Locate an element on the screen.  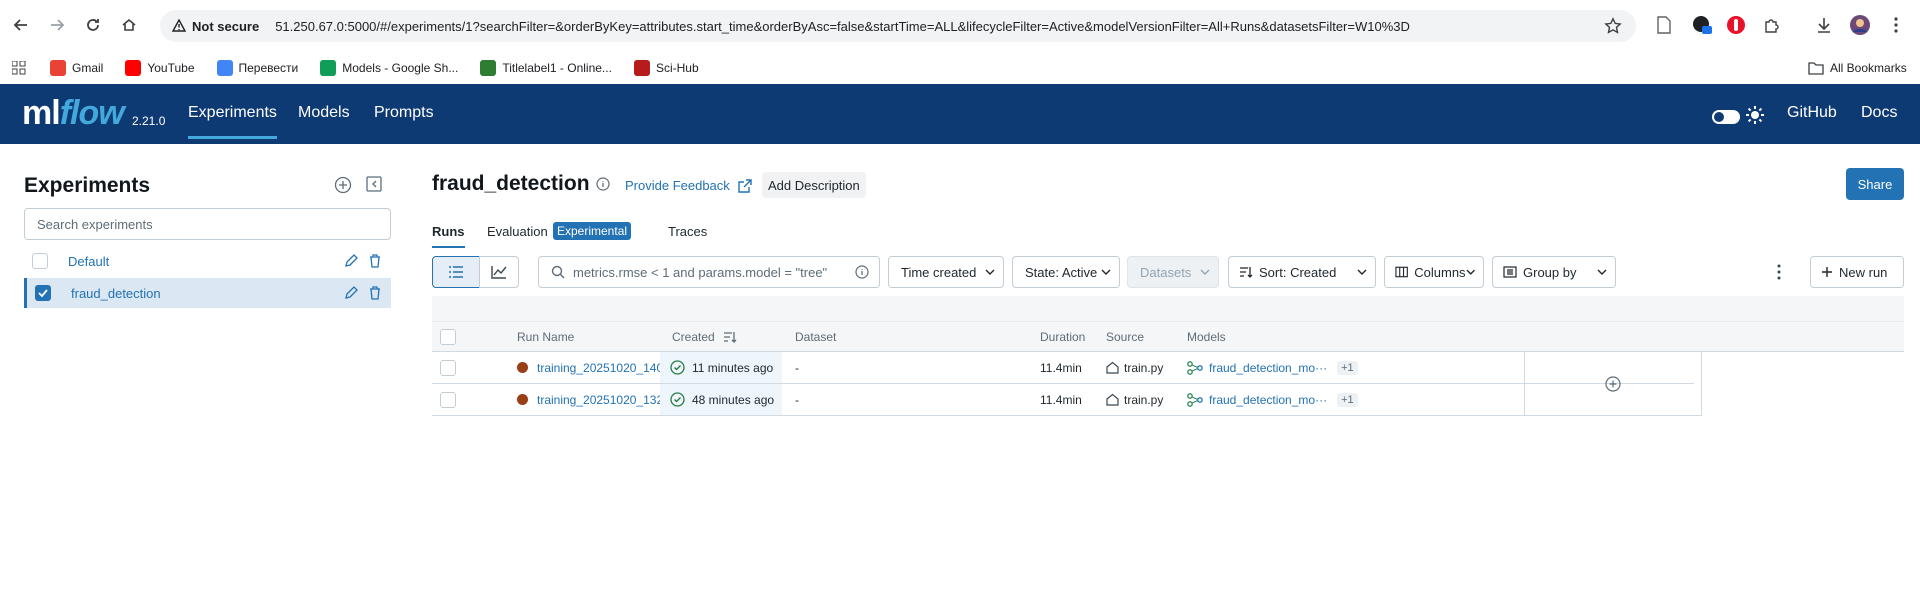
nav-prompts: Prompts is located at coordinates (404, 113).